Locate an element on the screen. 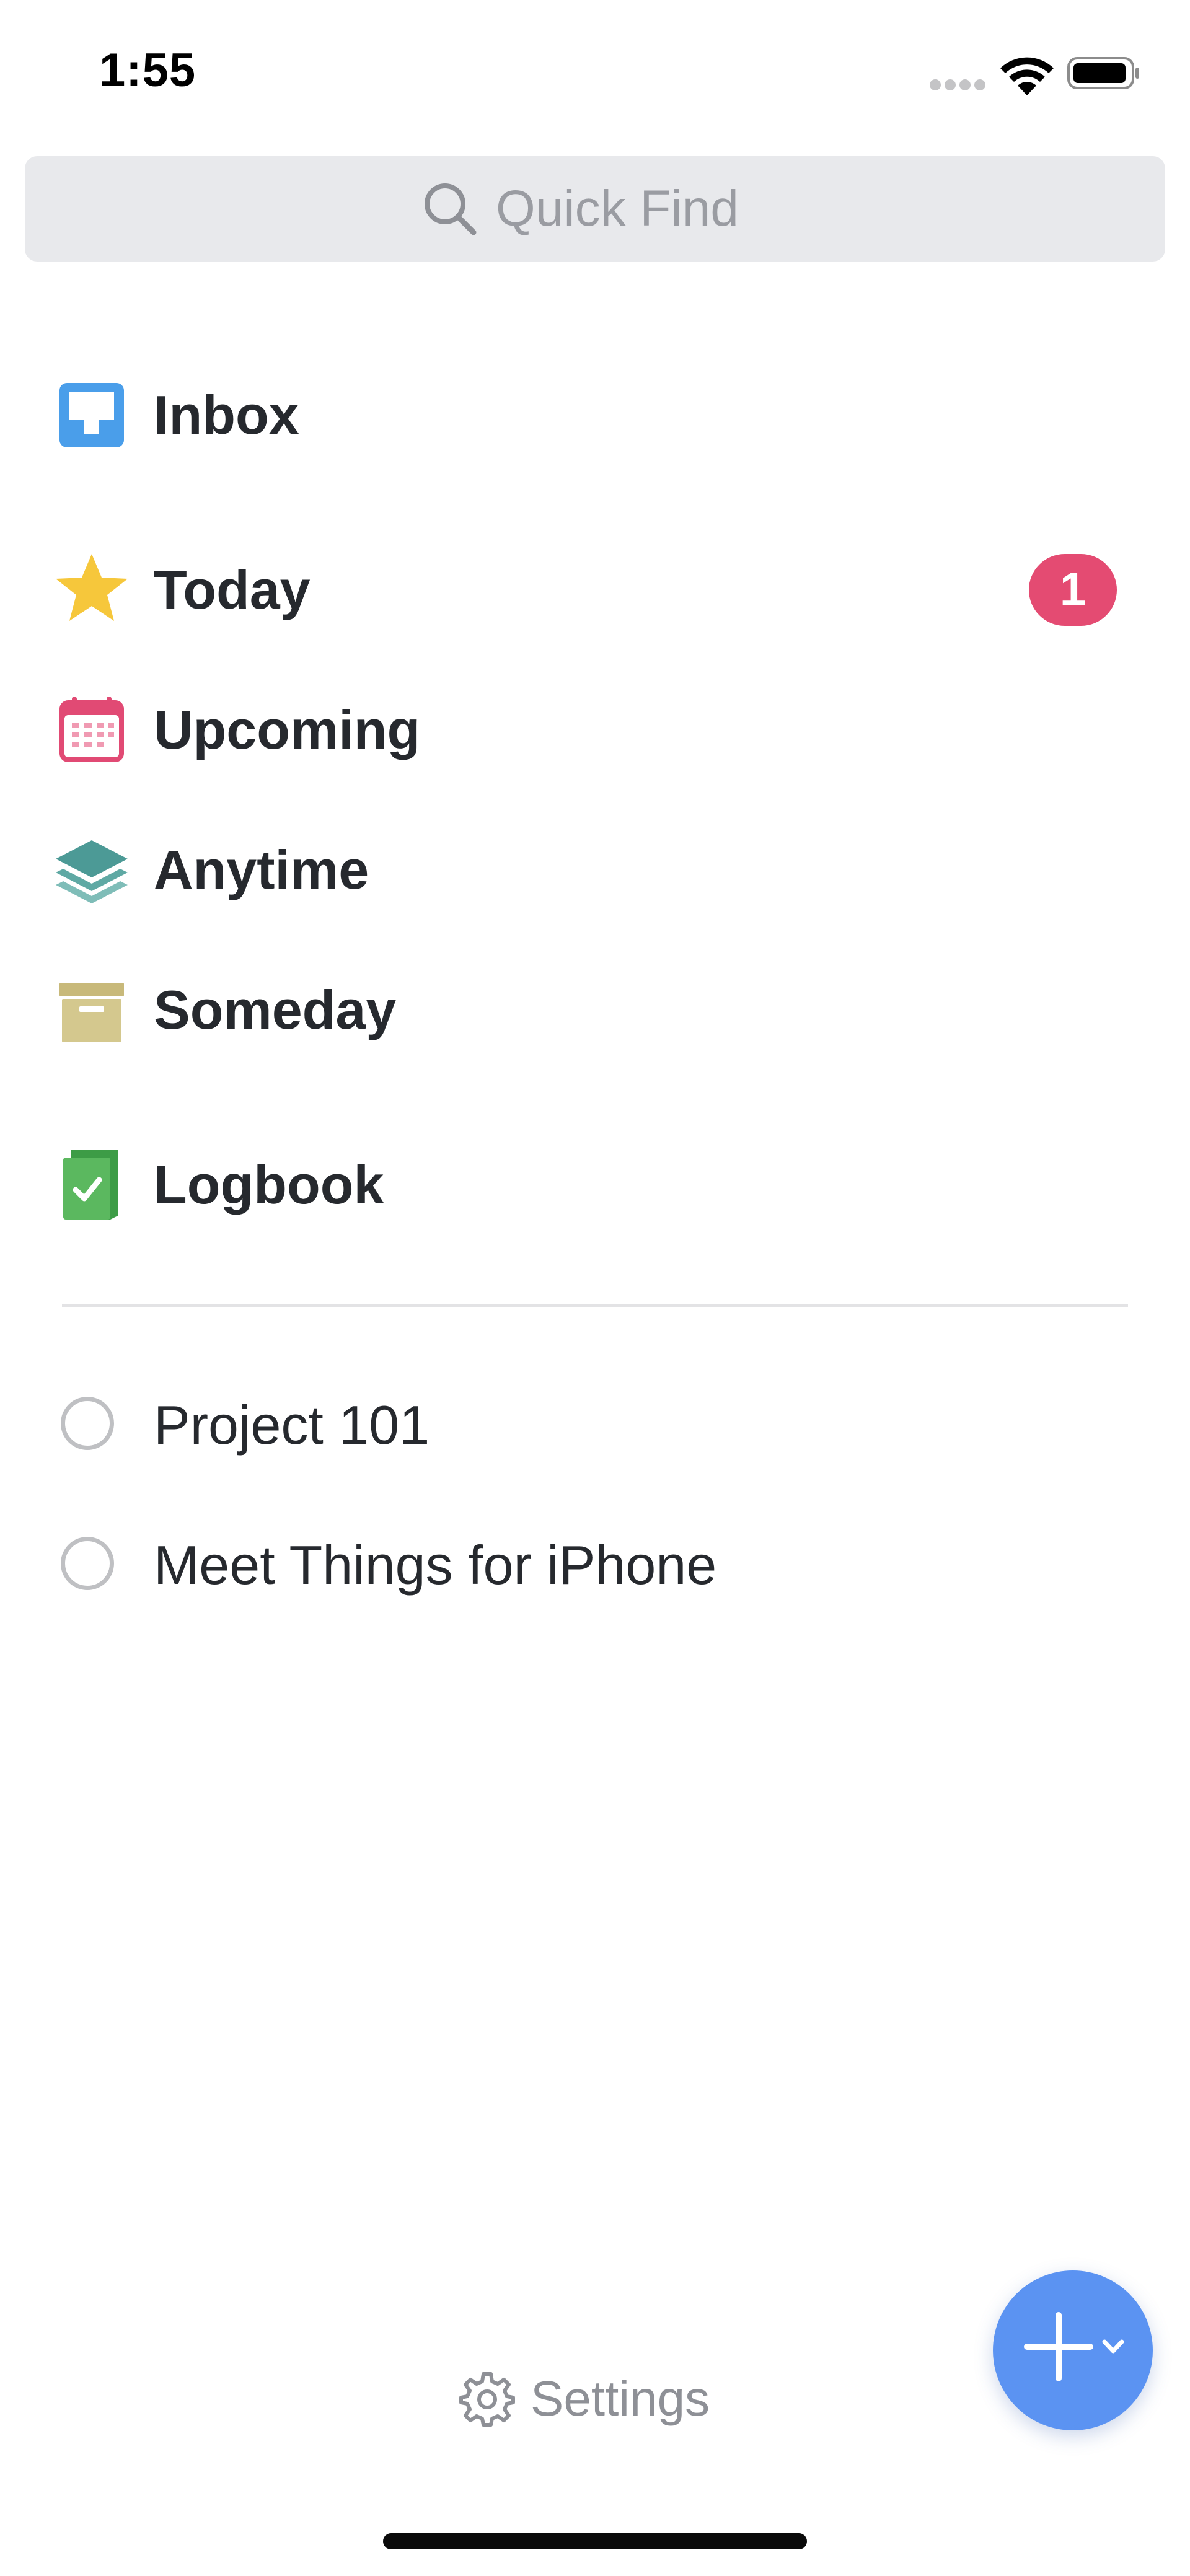 The height and width of the screenshot is (2576, 1190). sidebar-item-logbook: Logbook is located at coordinates (595, 1185).